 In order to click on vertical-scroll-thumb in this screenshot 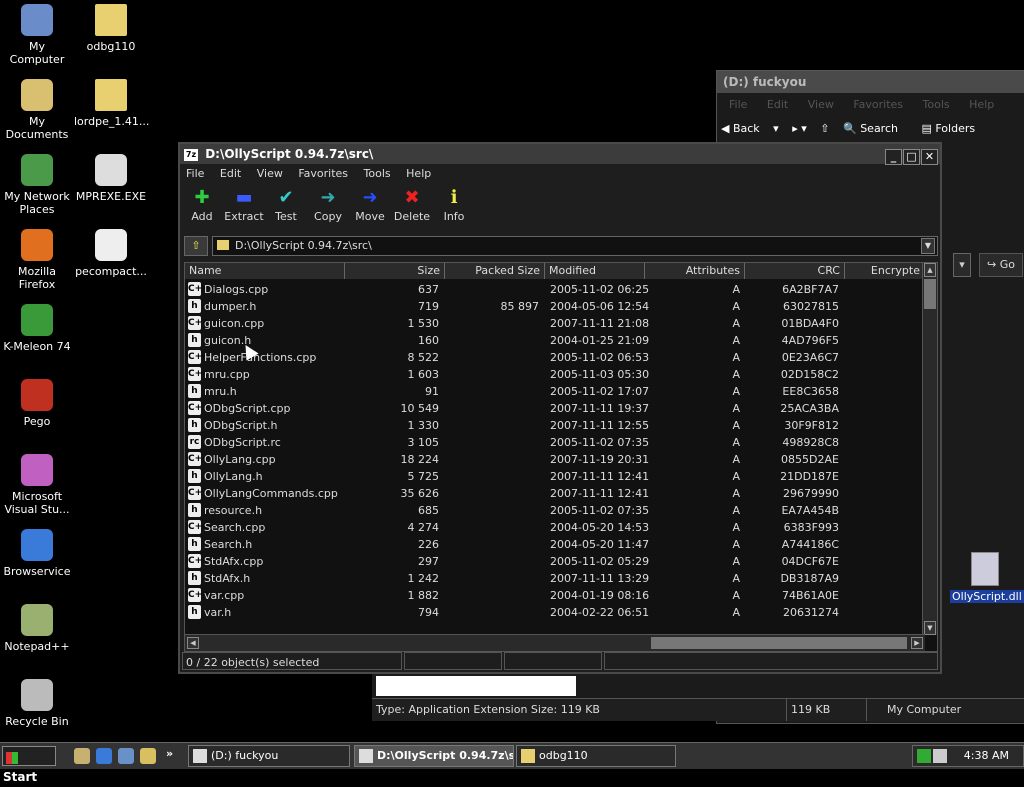, I will do `click(930, 294)`.